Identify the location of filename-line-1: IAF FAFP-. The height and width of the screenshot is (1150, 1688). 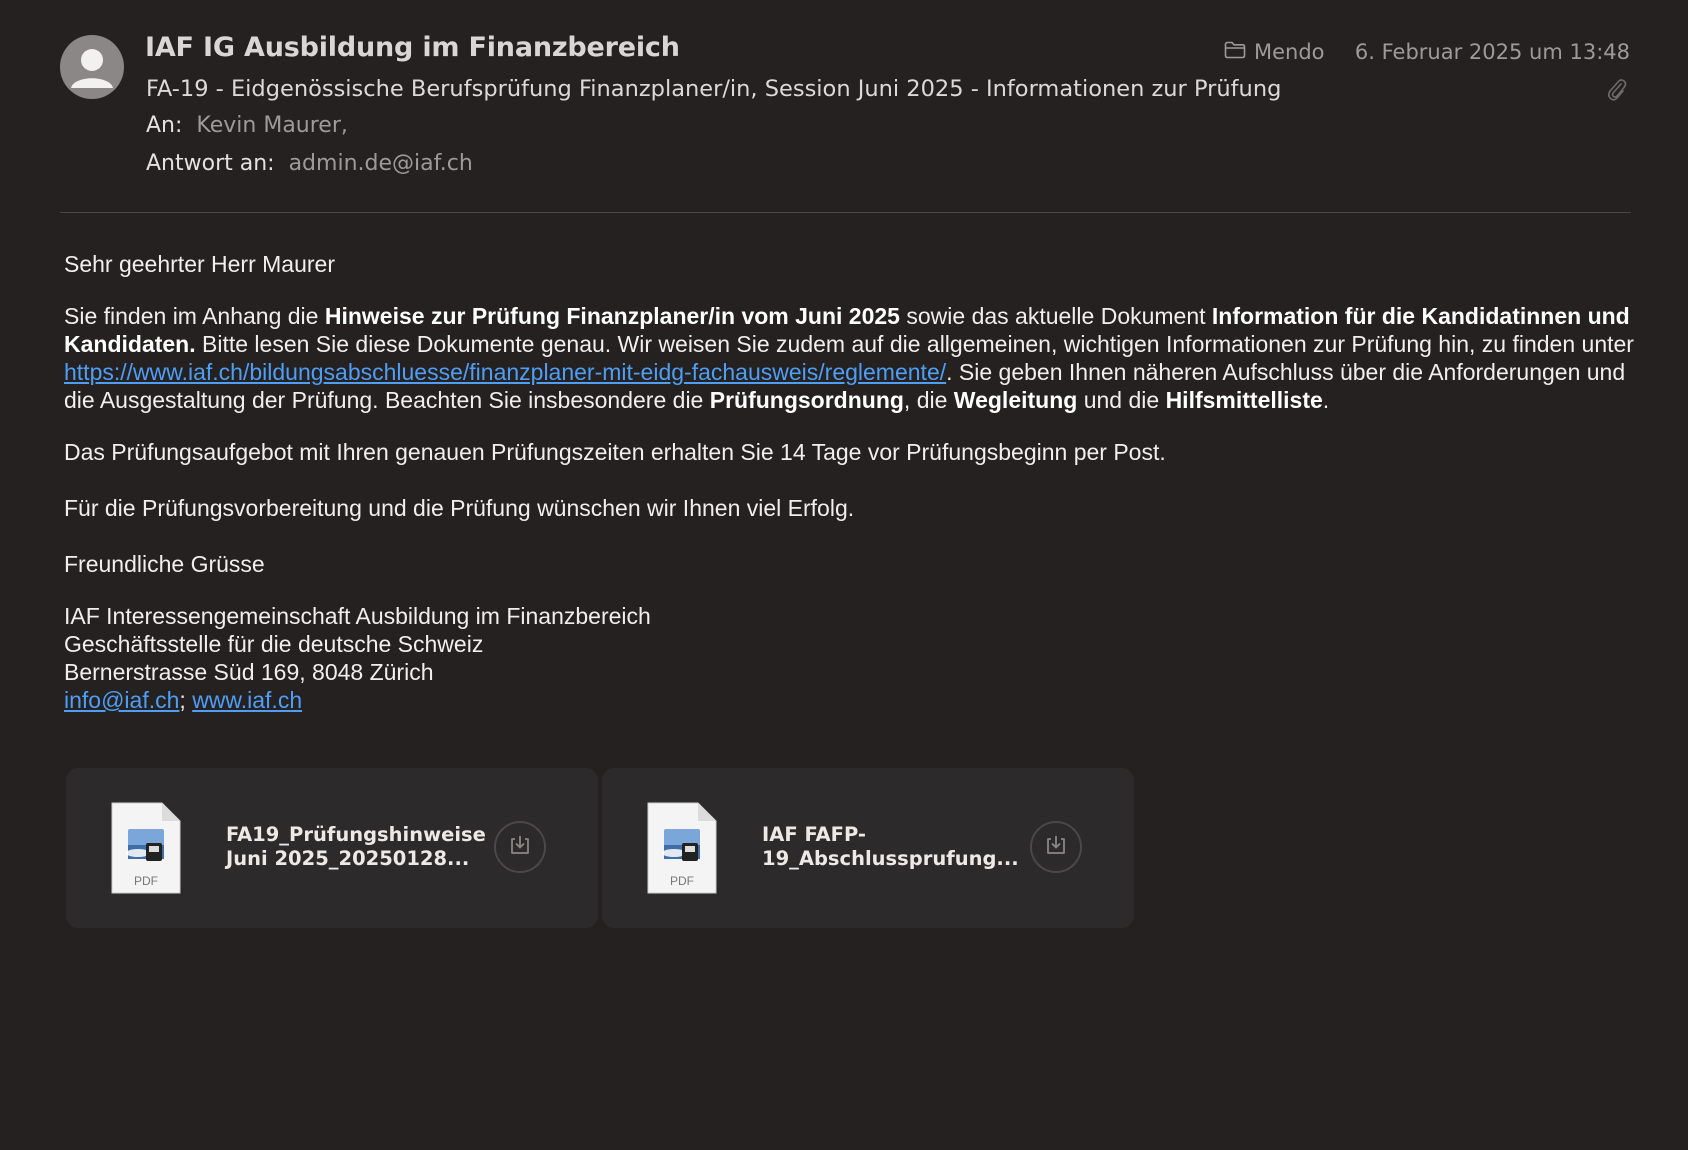
(814, 834).